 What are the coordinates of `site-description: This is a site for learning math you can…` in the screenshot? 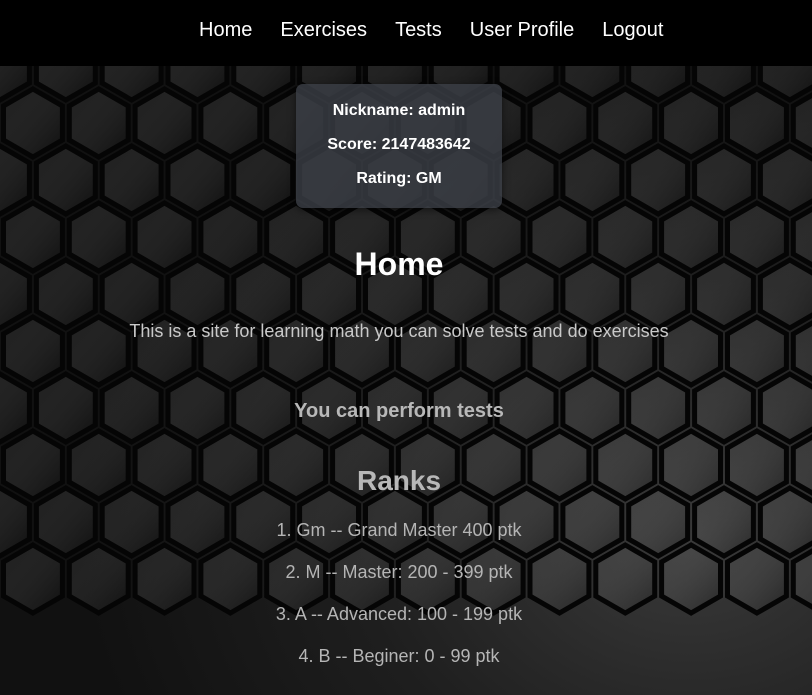 It's located at (399, 331).